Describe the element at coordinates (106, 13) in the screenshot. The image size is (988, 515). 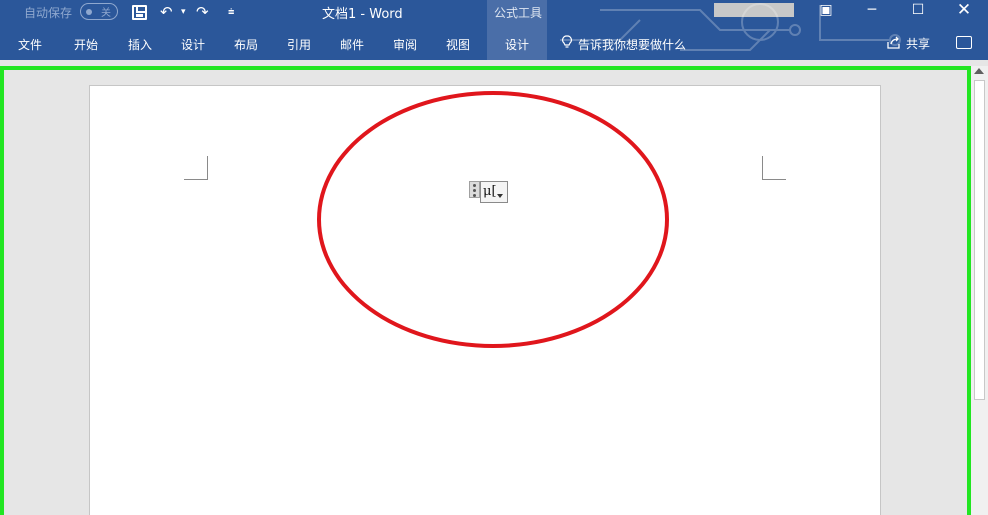
I see `autosave-state: 关` at that location.